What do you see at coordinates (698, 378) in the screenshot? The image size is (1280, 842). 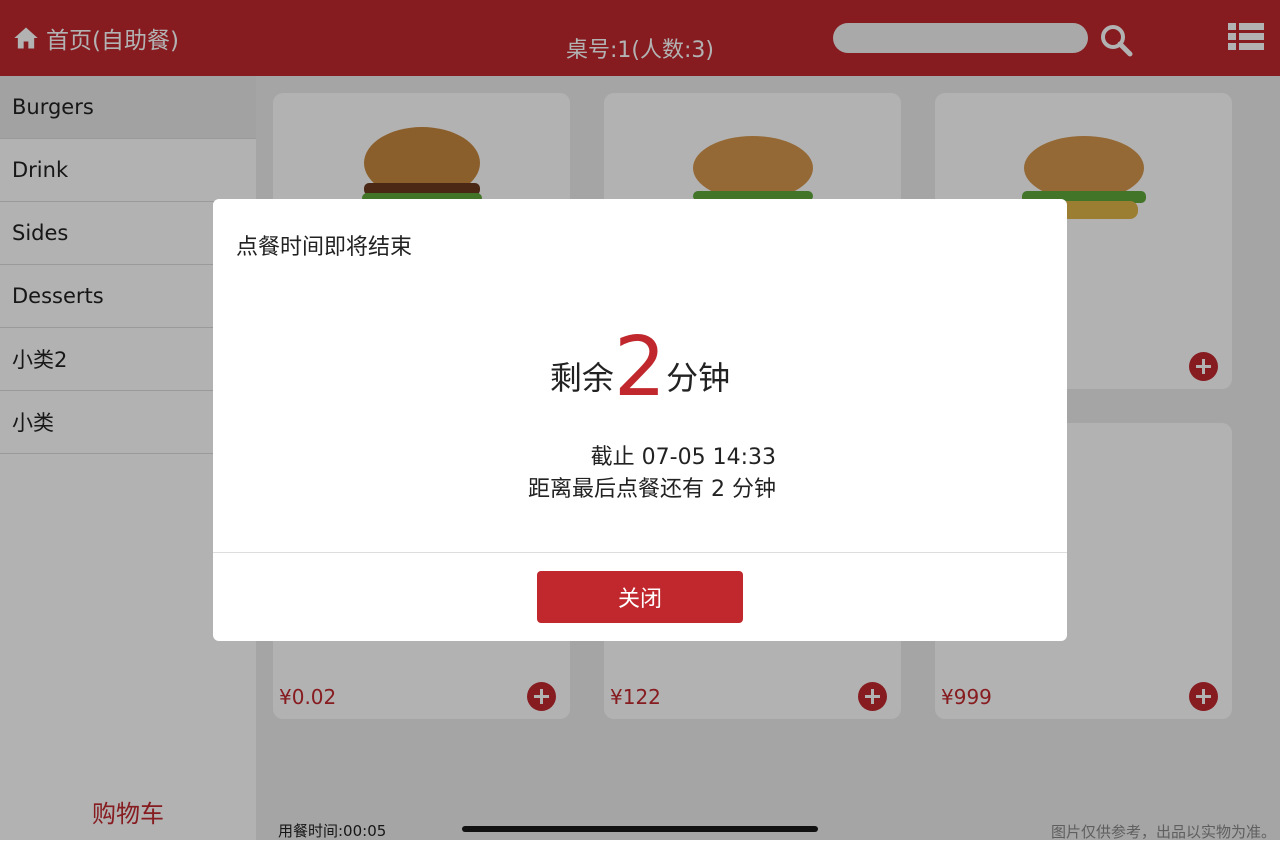 I see `remaining-suffix: 分钟` at bounding box center [698, 378].